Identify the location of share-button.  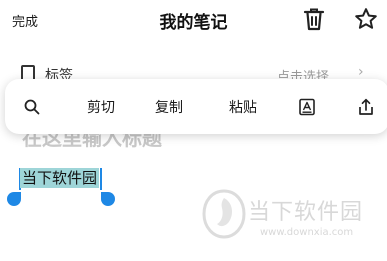
(366, 106).